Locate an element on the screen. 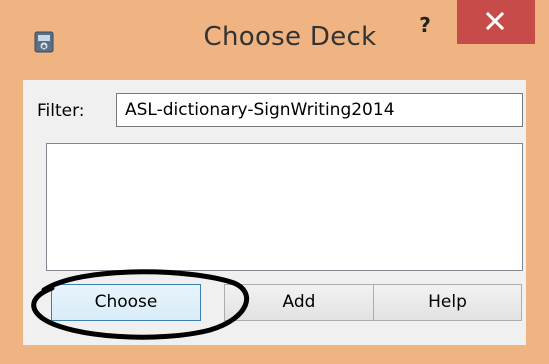 The image size is (549, 364). choose-button: Choose is located at coordinates (126, 302).